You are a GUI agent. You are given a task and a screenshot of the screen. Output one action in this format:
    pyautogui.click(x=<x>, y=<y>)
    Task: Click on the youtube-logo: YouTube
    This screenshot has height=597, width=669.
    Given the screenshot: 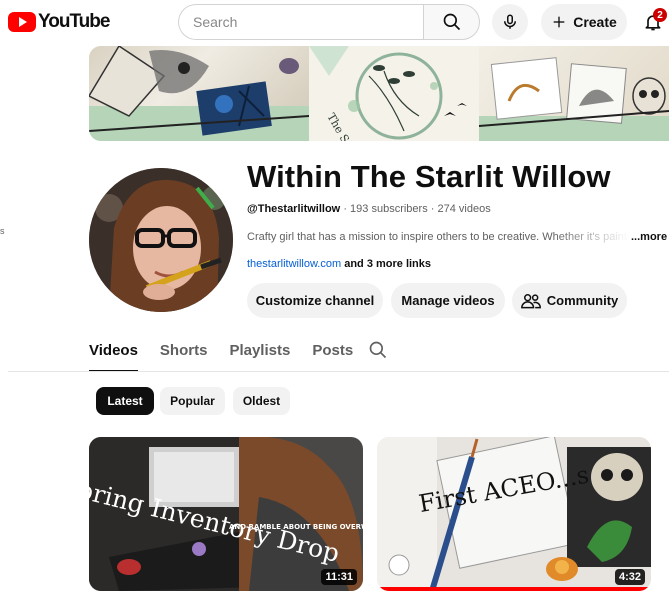 What is the action you would take?
    pyautogui.click(x=59, y=22)
    